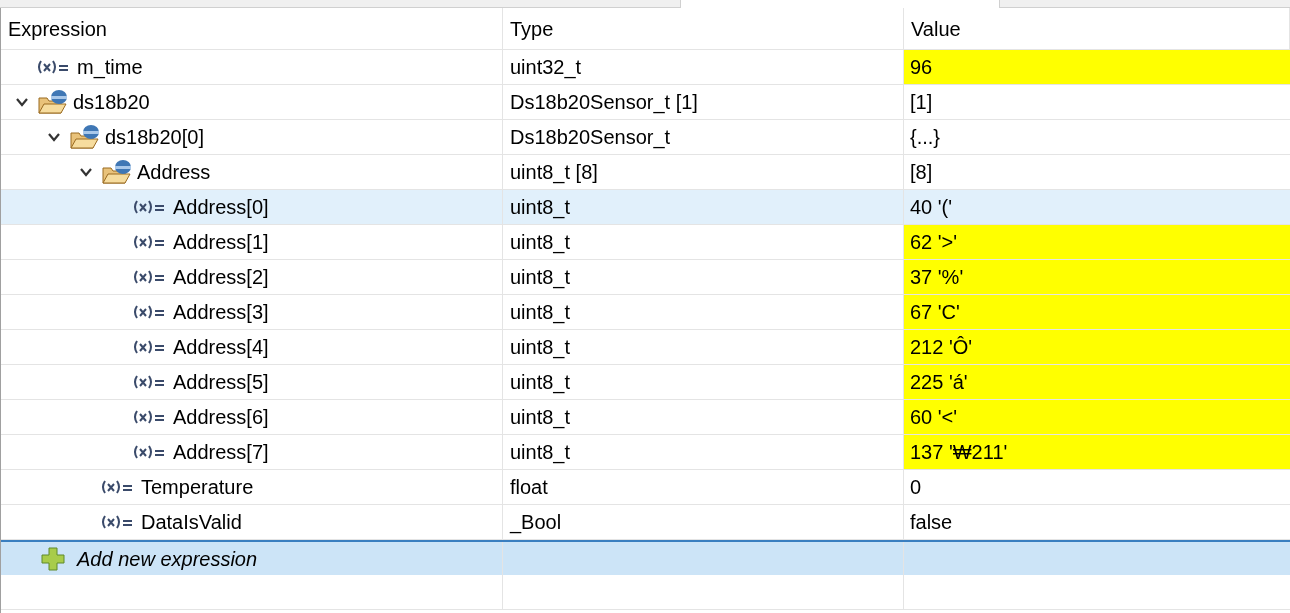 This screenshot has width=1290, height=613. What do you see at coordinates (554, 173) in the screenshot?
I see `type-text: uint8_t [8]` at bounding box center [554, 173].